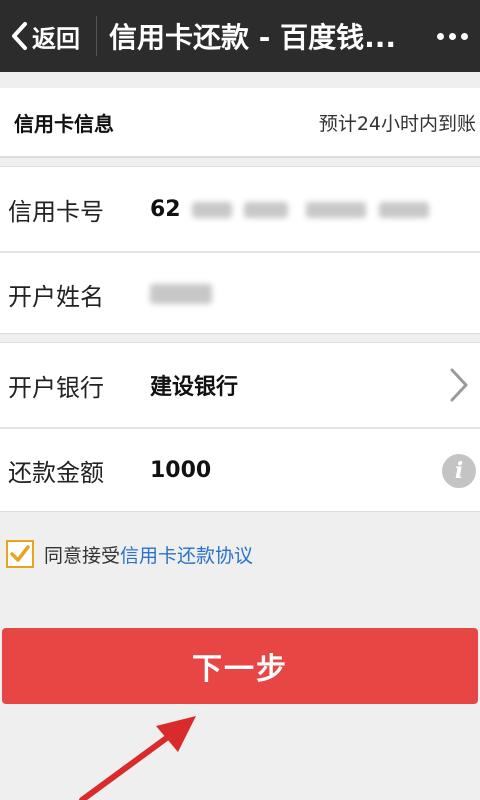  Describe the element at coordinates (240, 666) in the screenshot. I see `next-step-button: 下一步` at that location.